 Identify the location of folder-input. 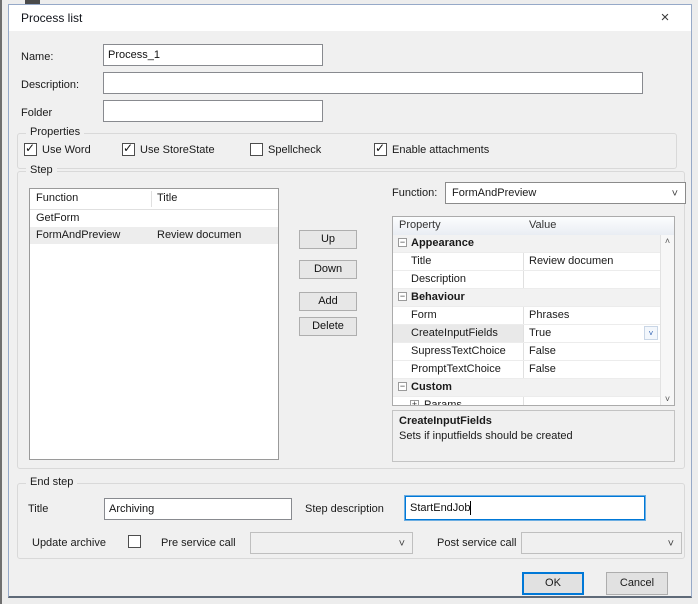
(213, 111).